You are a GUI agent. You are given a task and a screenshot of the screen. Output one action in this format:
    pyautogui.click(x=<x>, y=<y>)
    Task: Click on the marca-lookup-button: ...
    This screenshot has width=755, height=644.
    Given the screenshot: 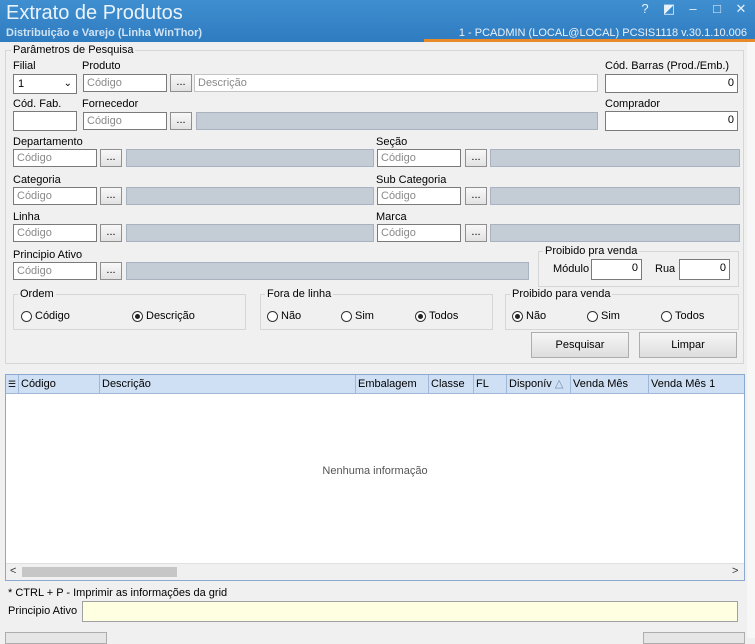 What is the action you would take?
    pyautogui.click(x=476, y=233)
    